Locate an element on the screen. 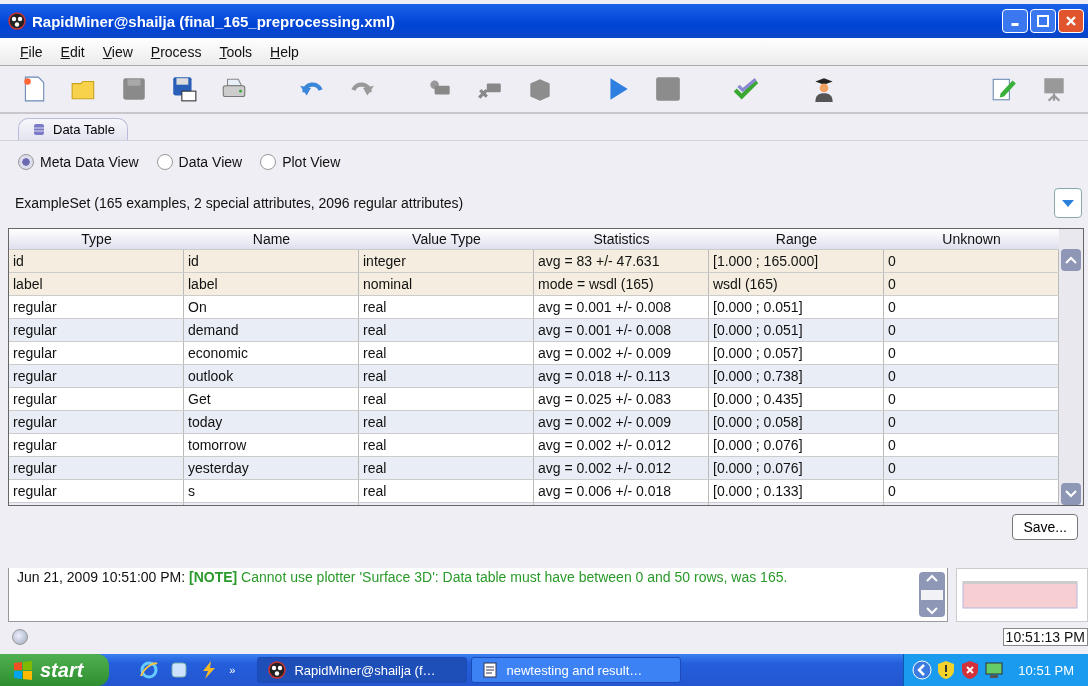 The width and height of the screenshot is (1088, 686). example-set-summary: ExampleSet (165 examples, 2 special attributes, 2096 regular attributes) is located at coordinates (239, 203).